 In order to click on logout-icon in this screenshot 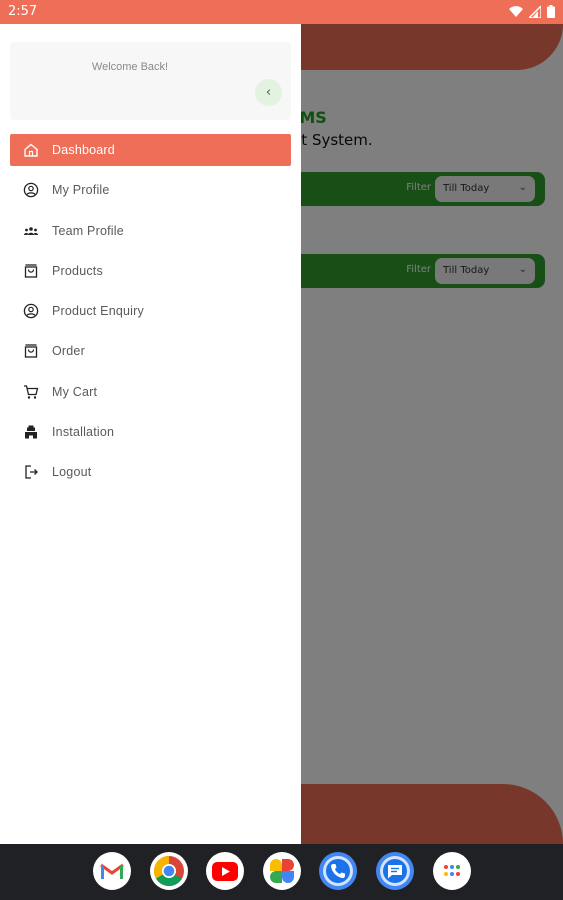, I will do `click(31, 472)`.